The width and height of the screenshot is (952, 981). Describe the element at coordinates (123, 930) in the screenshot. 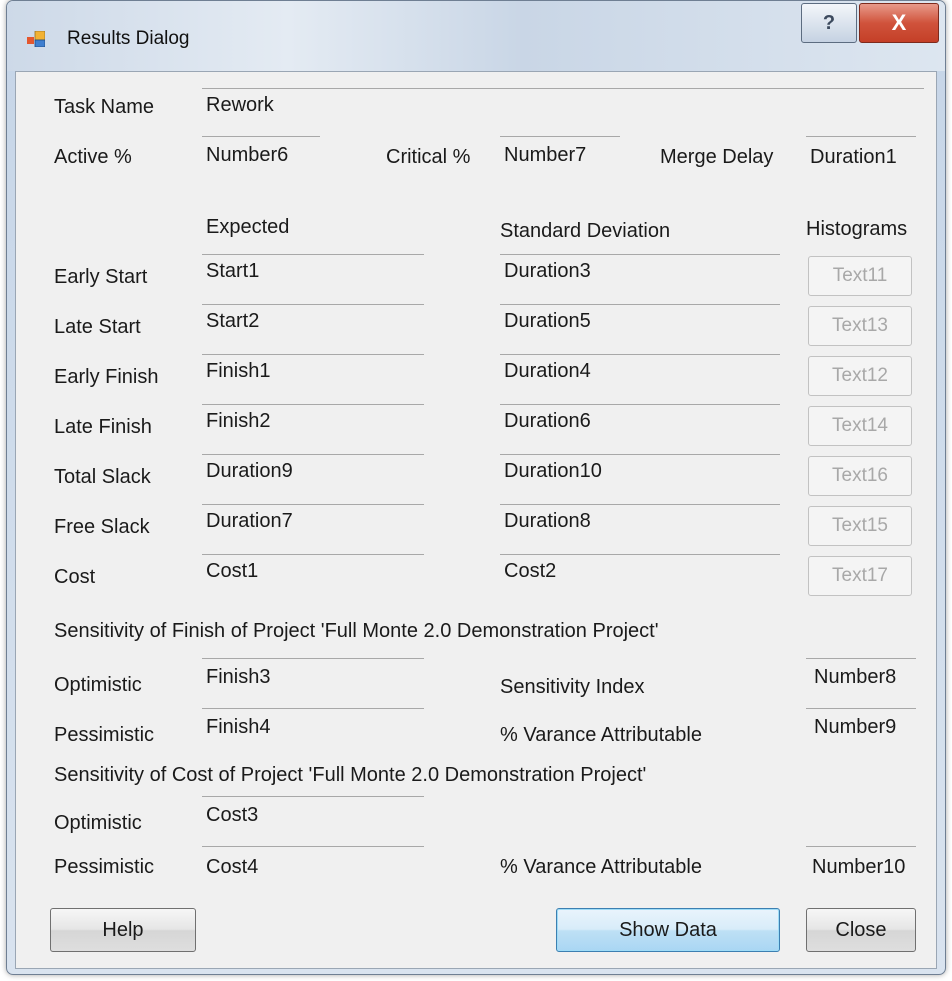

I see `help-button: Help` at that location.